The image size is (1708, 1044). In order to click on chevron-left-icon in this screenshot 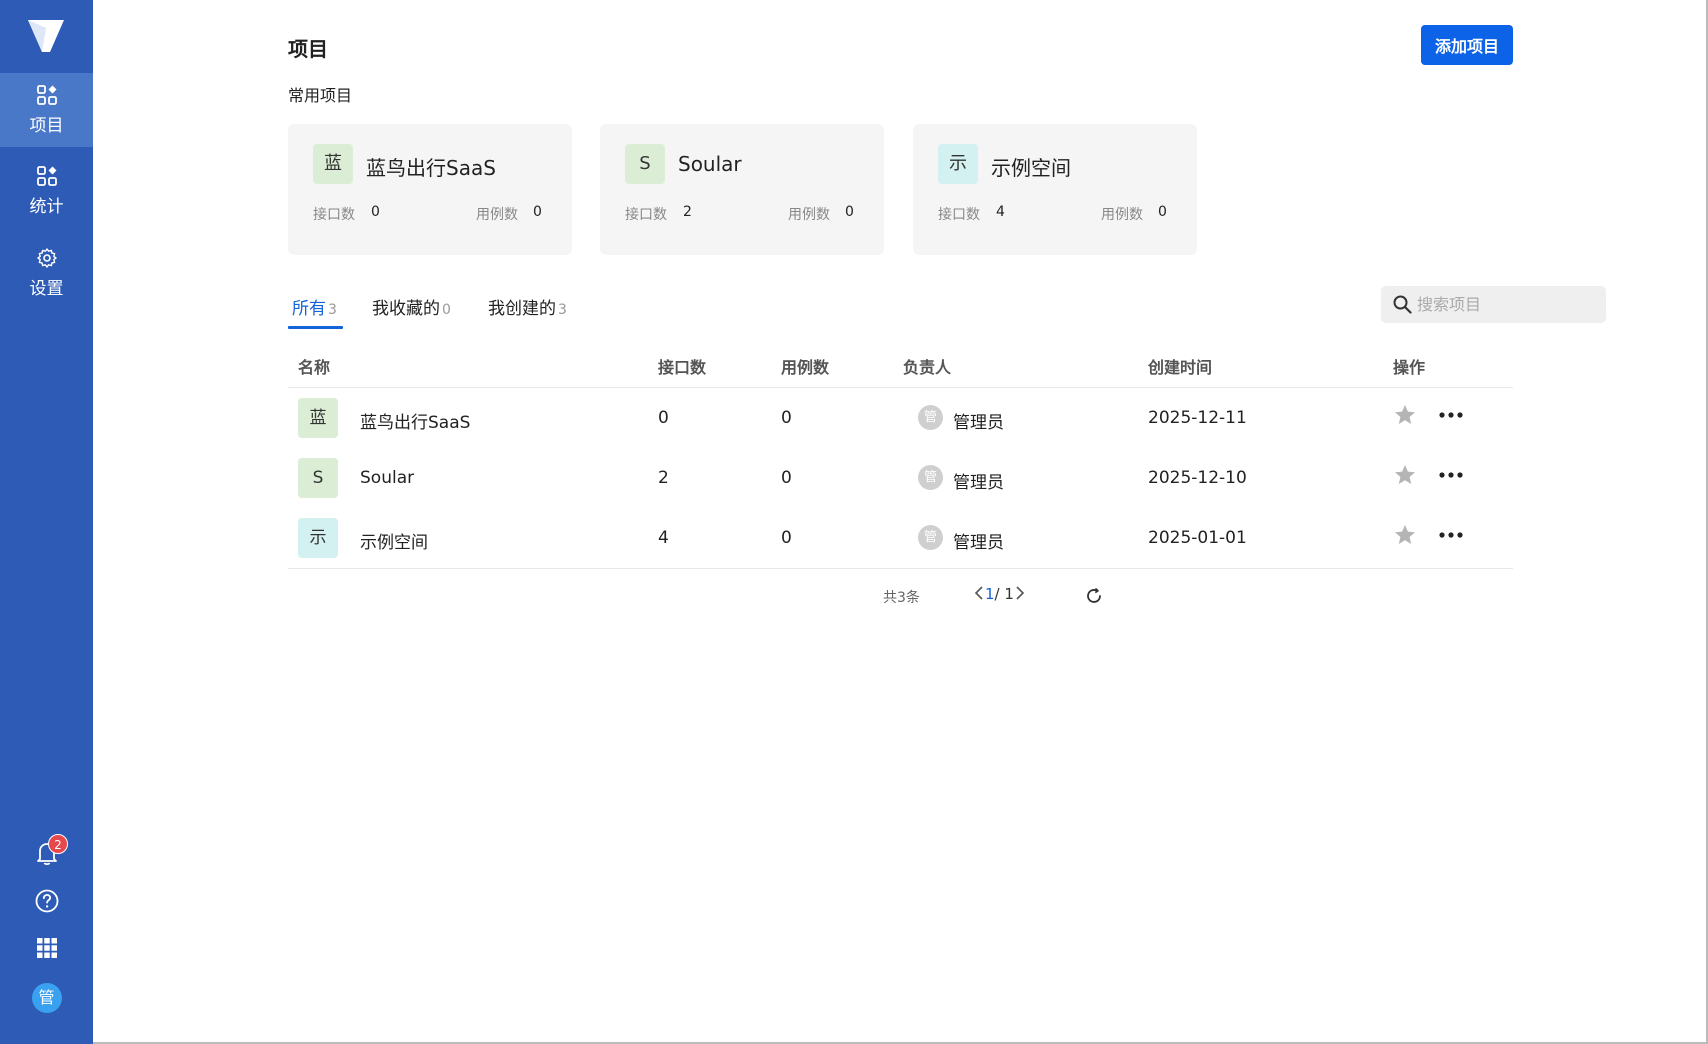, I will do `click(979, 593)`.